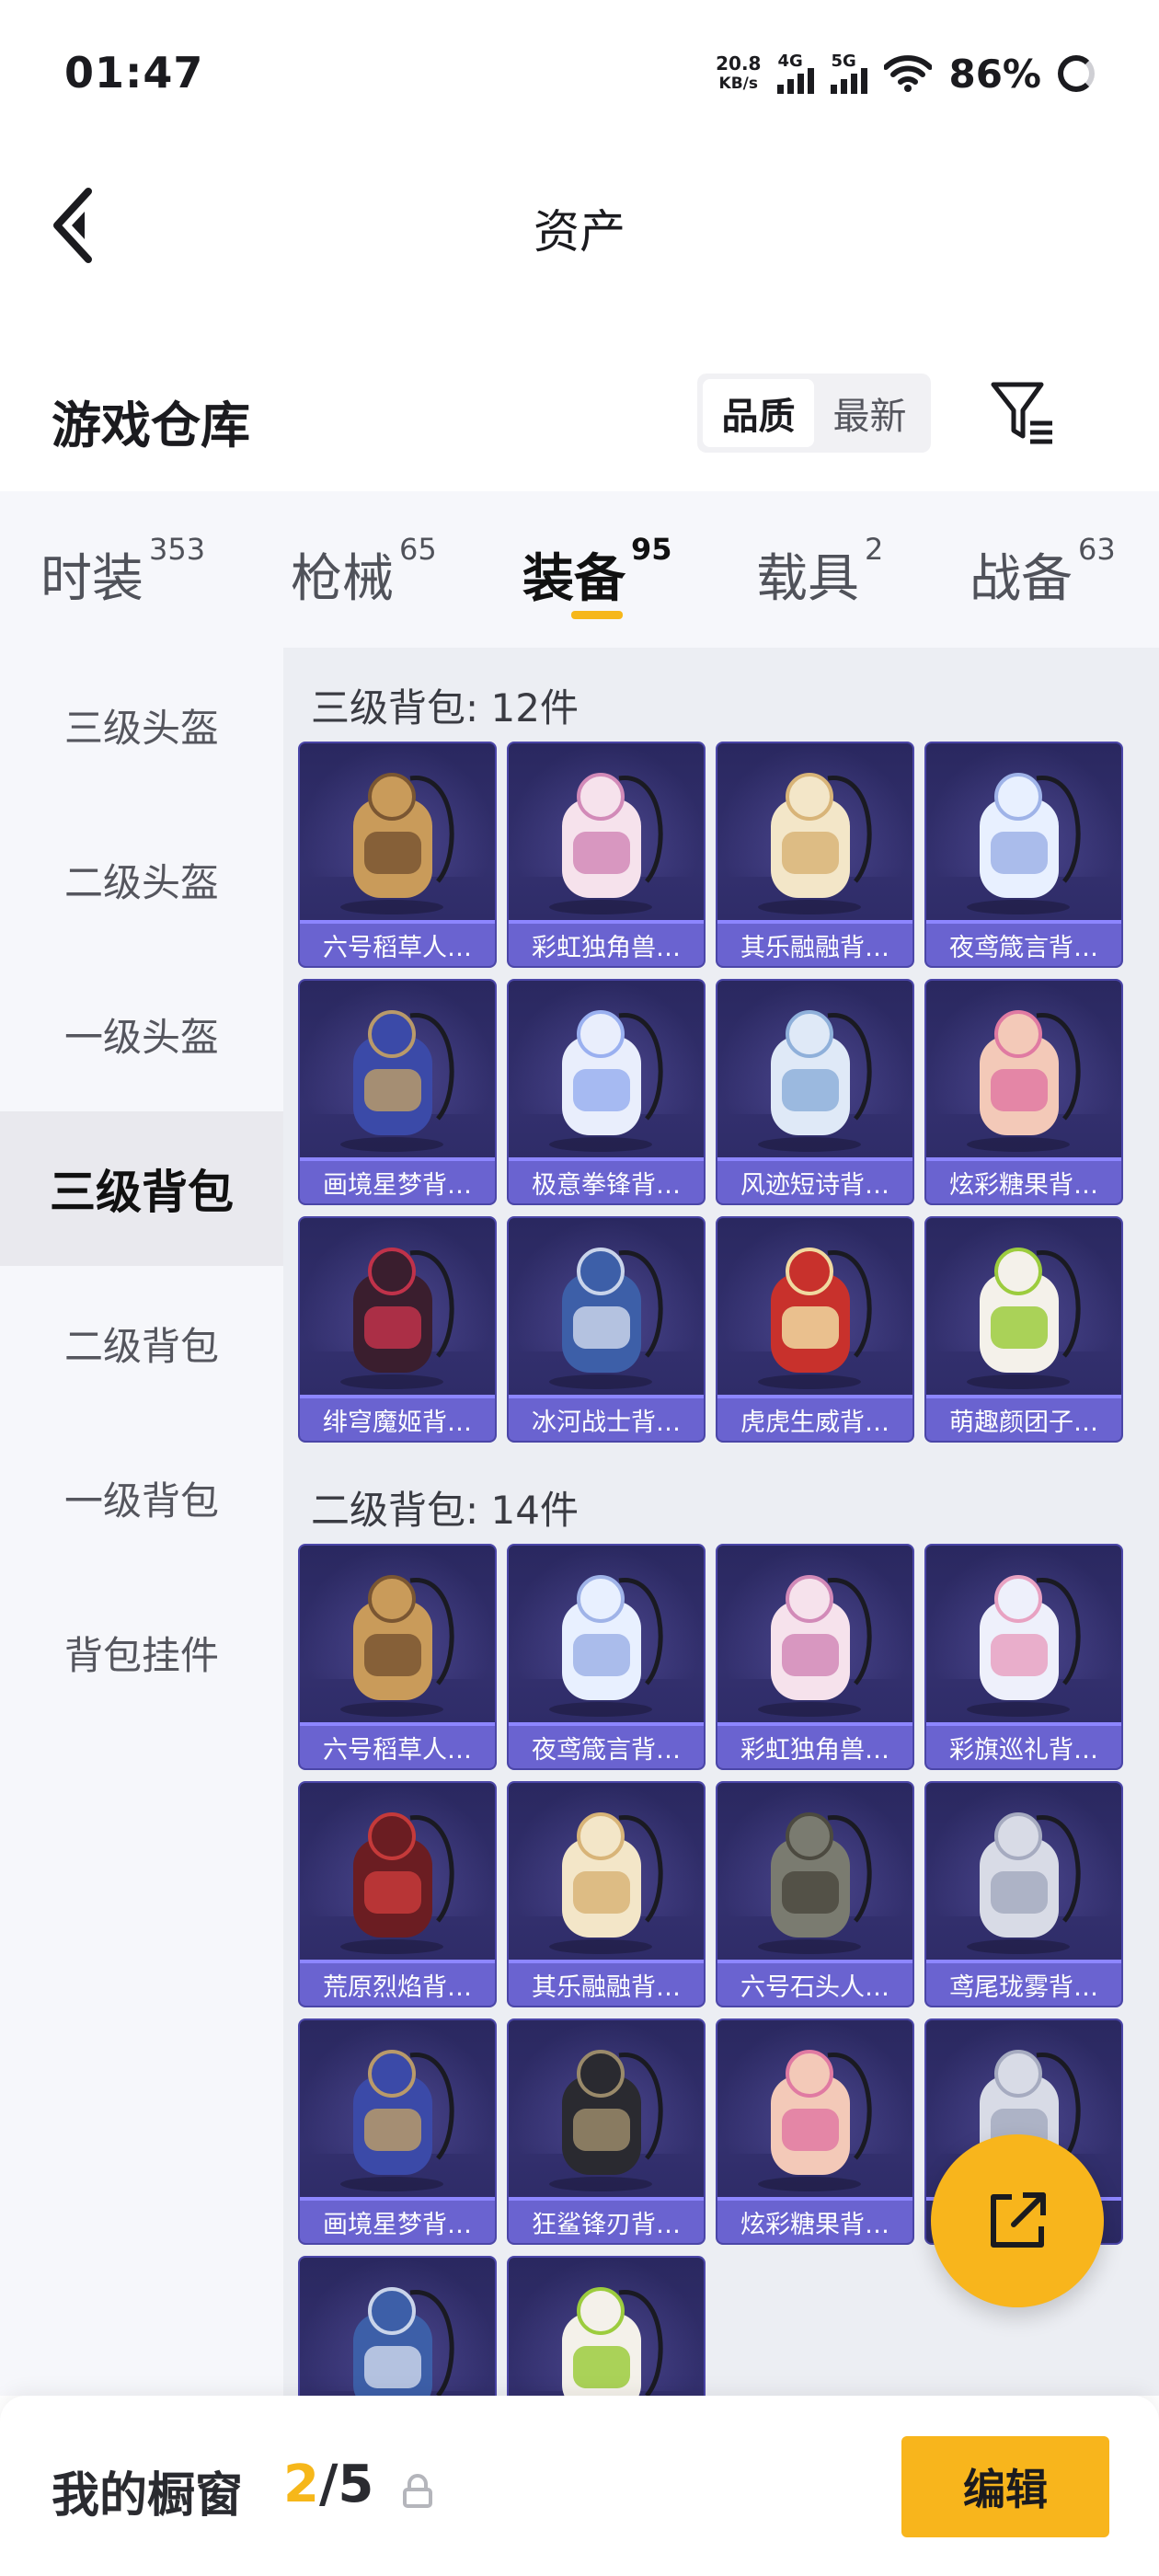 This screenshot has width=1159, height=2576. What do you see at coordinates (418, 549) in the screenshot?
I see `tab-count: 65` at bounding box center [418, 549].